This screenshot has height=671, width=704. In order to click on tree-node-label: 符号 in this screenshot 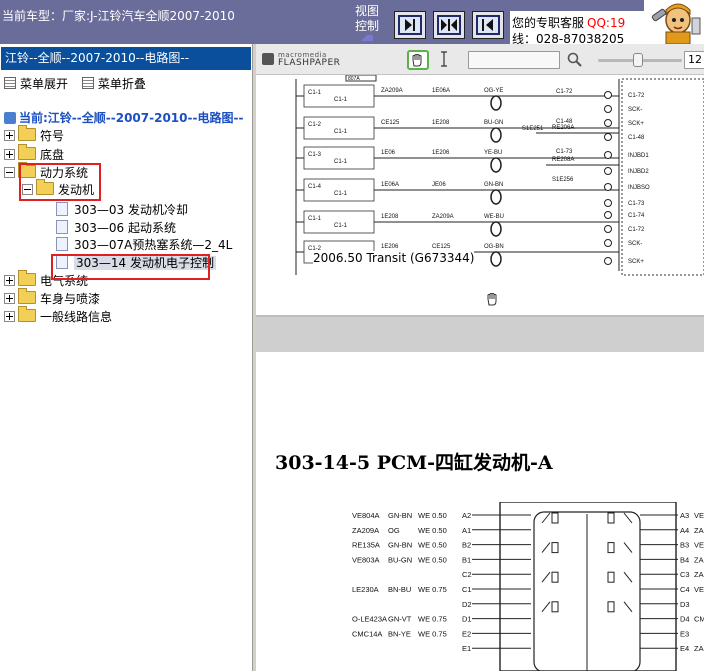, I will do `click(52, 136)`.